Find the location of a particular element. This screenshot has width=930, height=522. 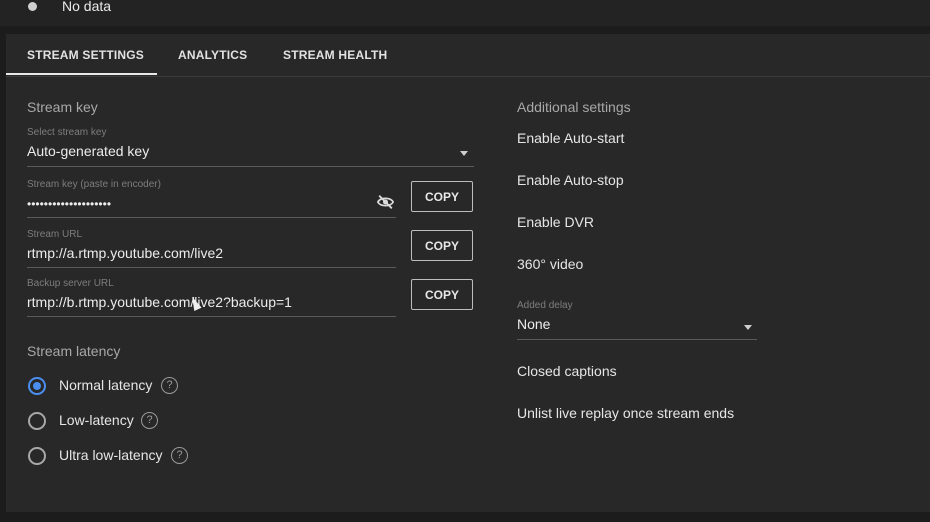

stream-key-select-value: Auto-generated key is located at coordinates (88, 151).